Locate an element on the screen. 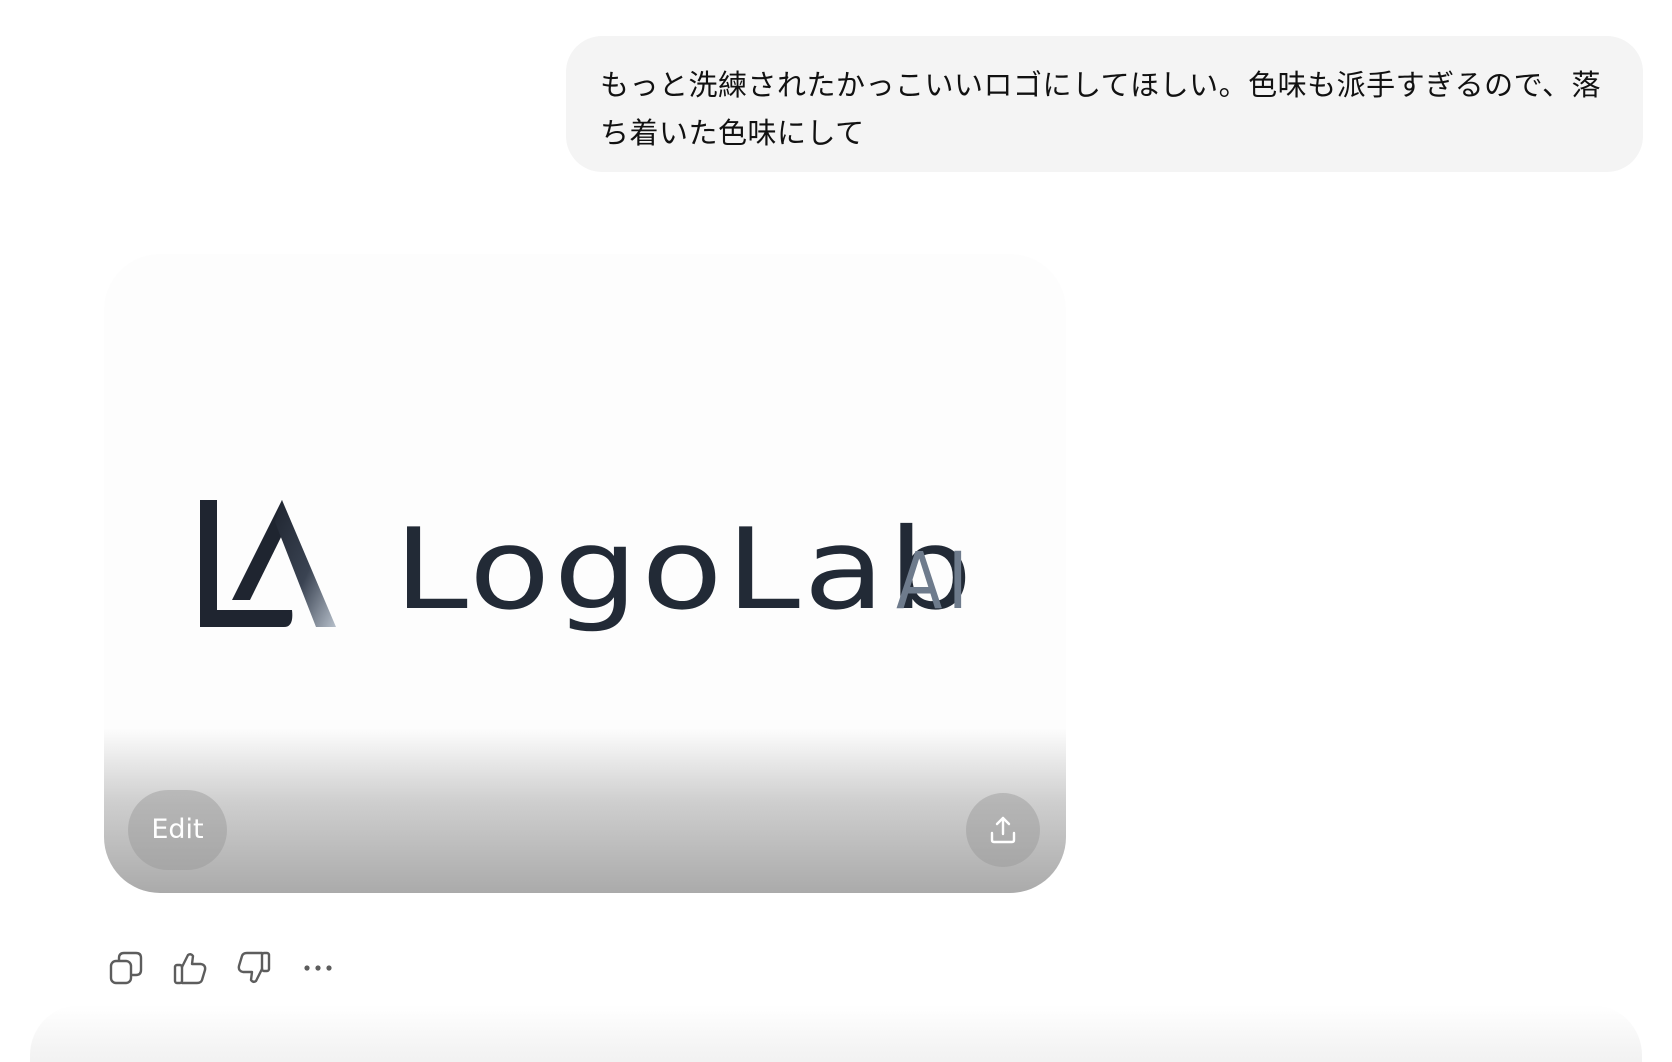  logo-suffix: AI is located at coordinates (934, 582).